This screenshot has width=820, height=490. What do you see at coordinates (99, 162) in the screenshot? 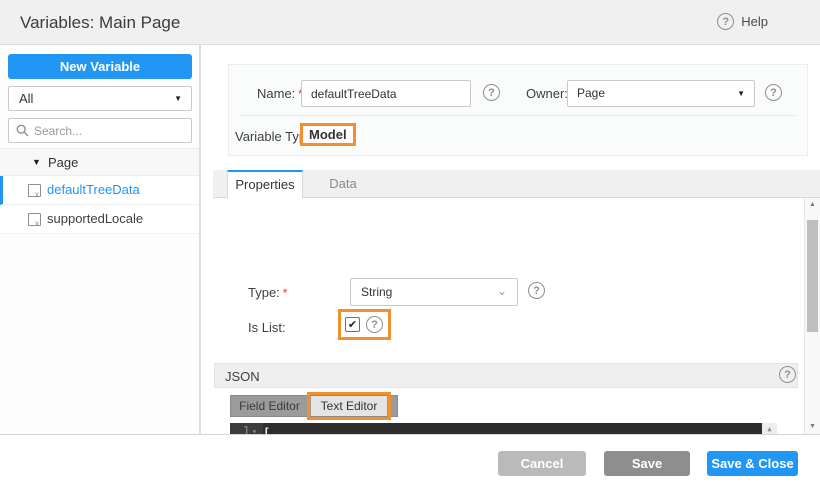
I see `tree-group-page: ▼ Page` at bounding box center [99, 162].